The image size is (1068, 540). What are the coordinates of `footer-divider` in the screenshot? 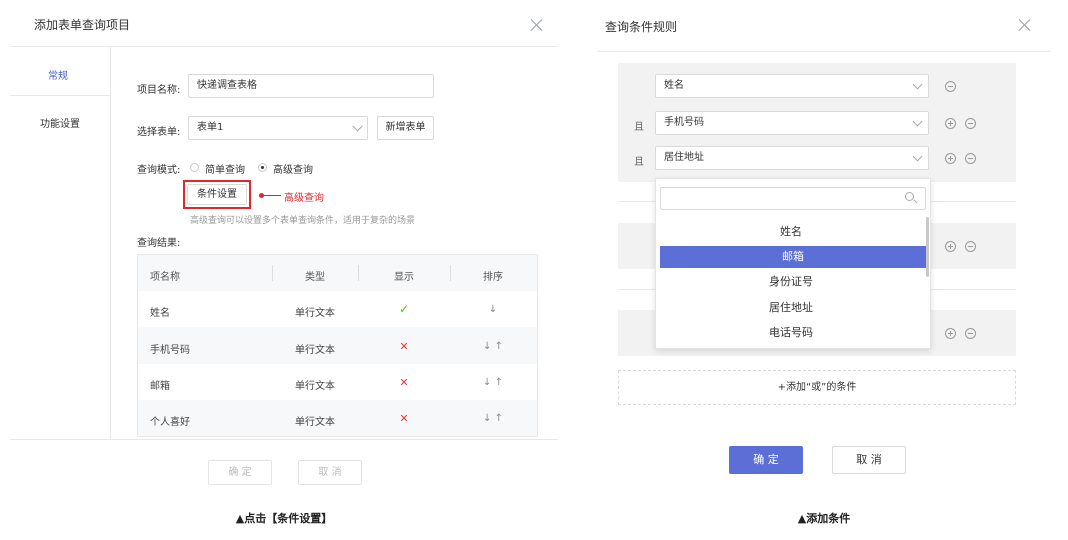 It's located at (284, 439).